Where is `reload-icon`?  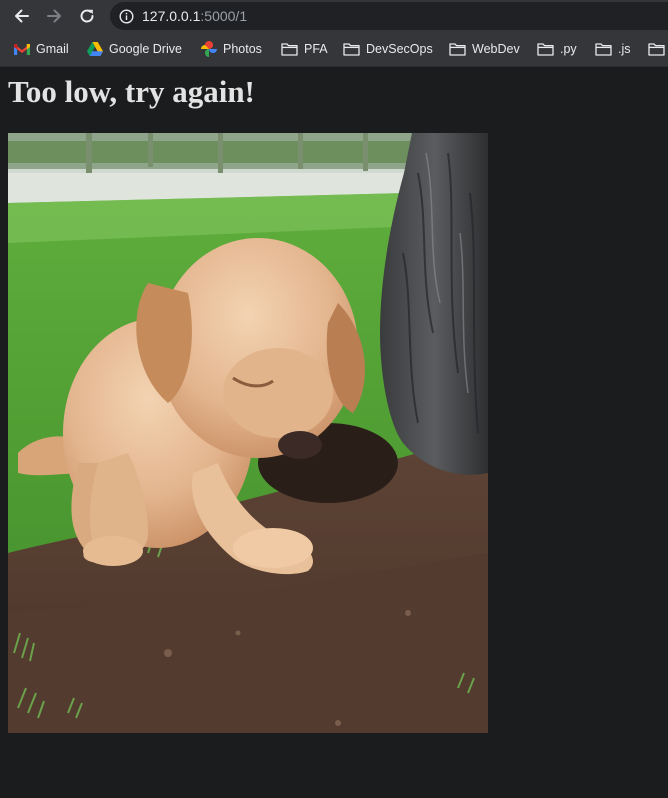
reload-icon is located at coordinates (87, 16).